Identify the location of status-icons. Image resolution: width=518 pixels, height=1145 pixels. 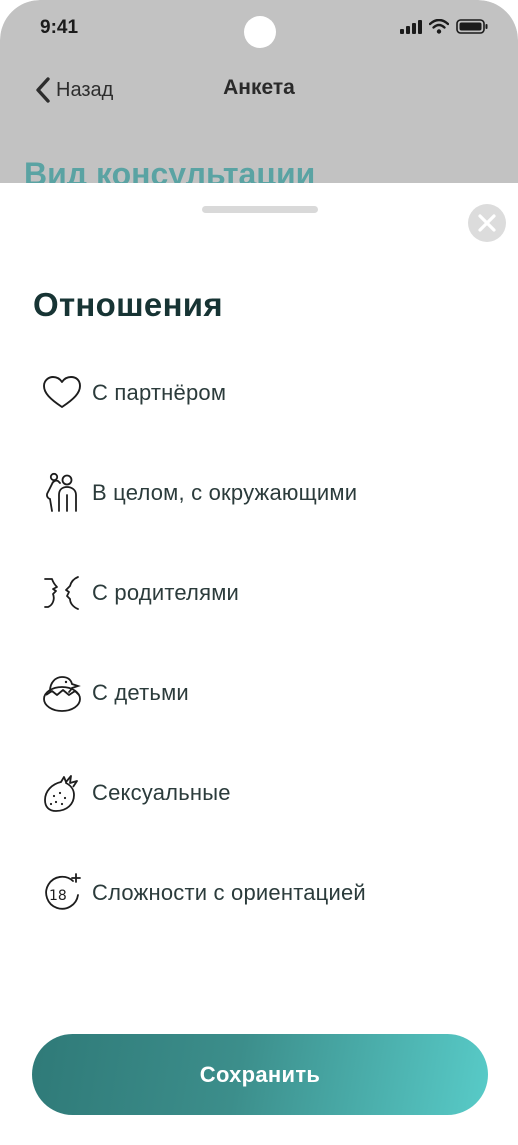
(444, 26).